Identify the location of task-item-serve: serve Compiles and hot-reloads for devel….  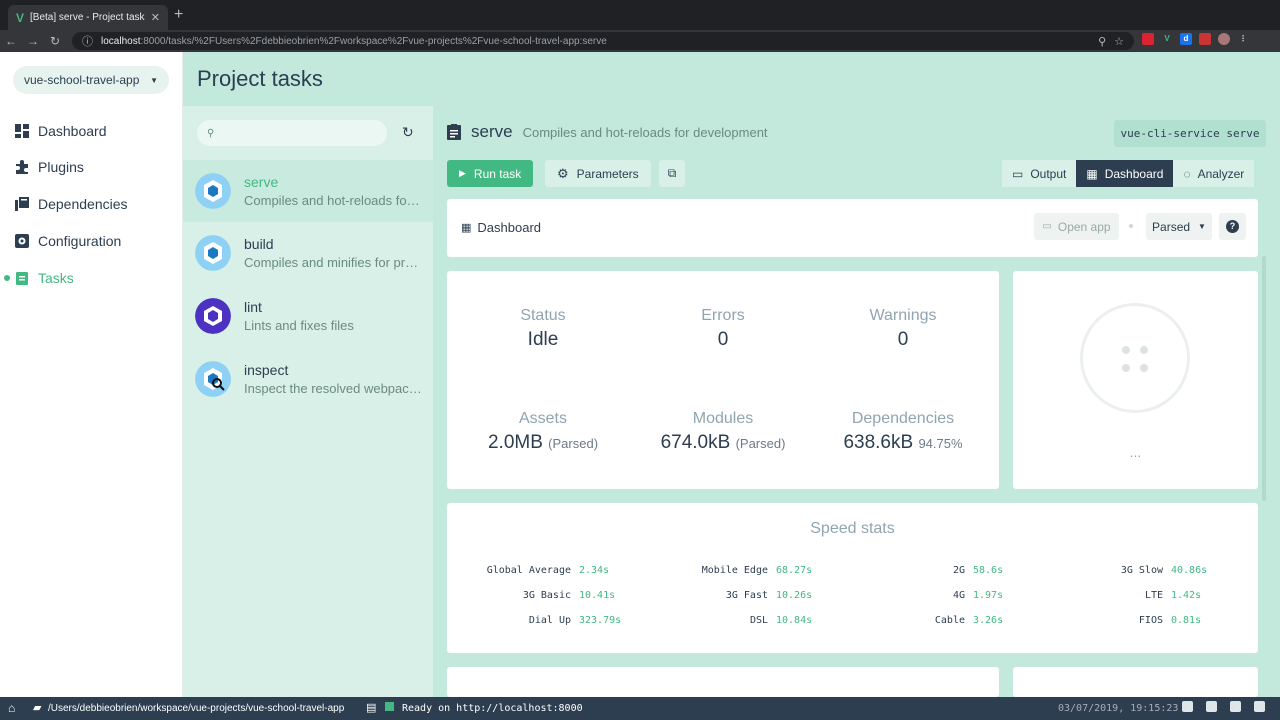
(308, 191).